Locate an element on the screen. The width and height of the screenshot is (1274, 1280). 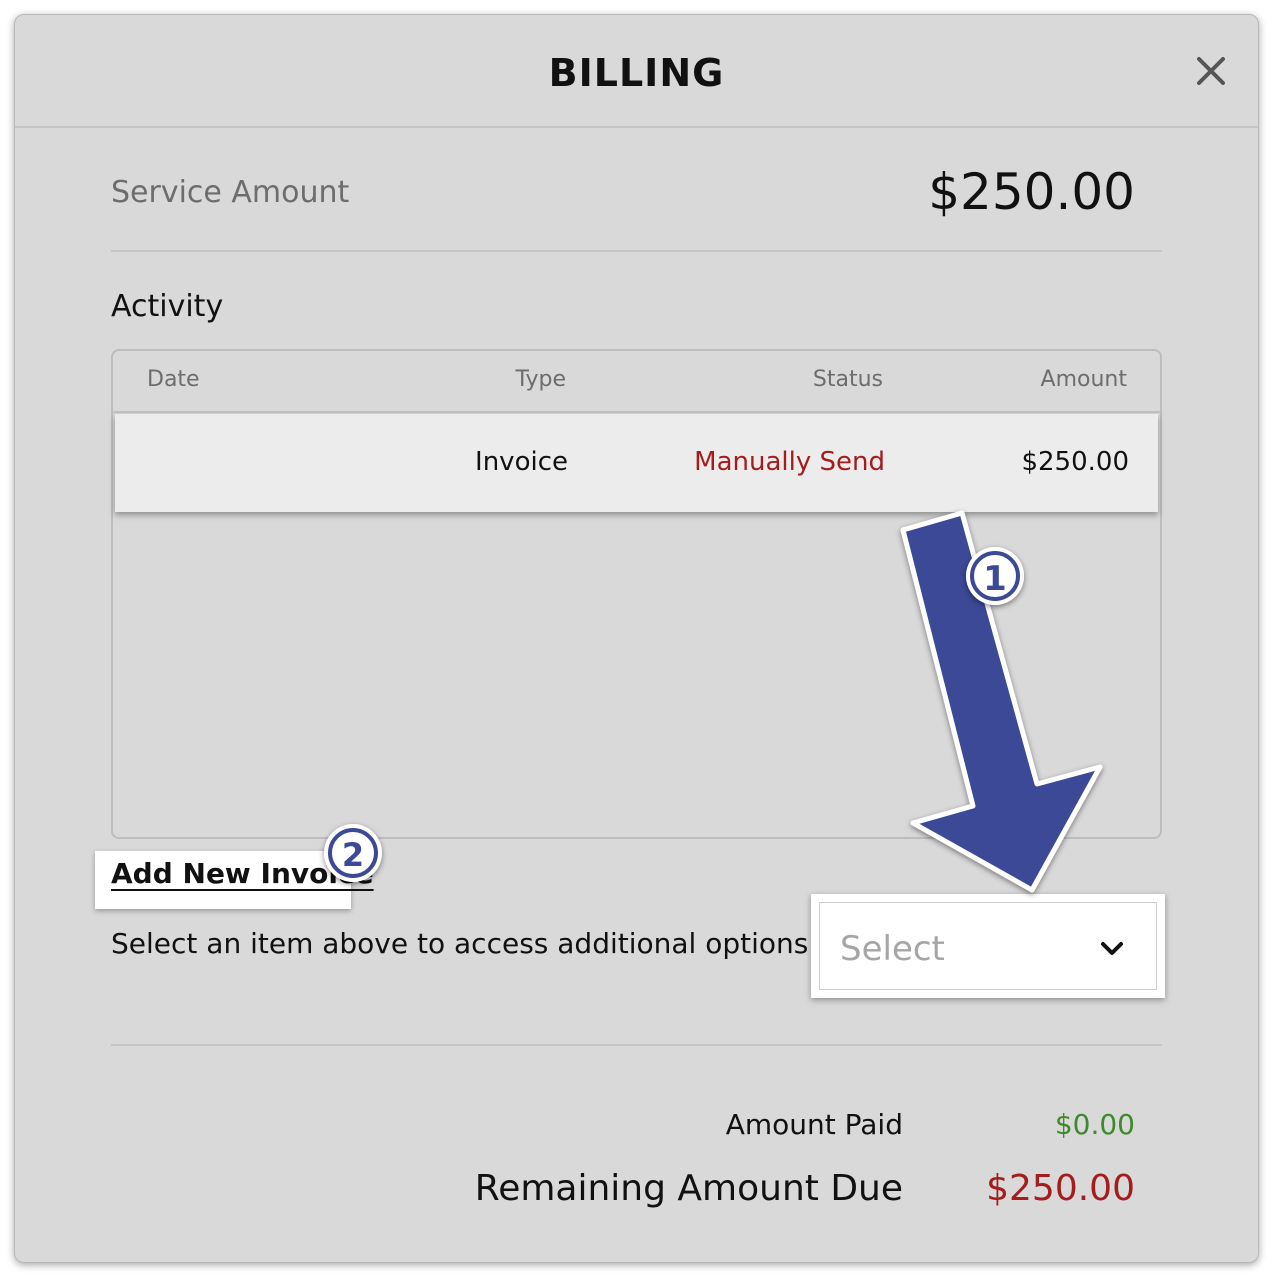
amount-paid-label: Amount Paid is located at coordinates (814, 1124).